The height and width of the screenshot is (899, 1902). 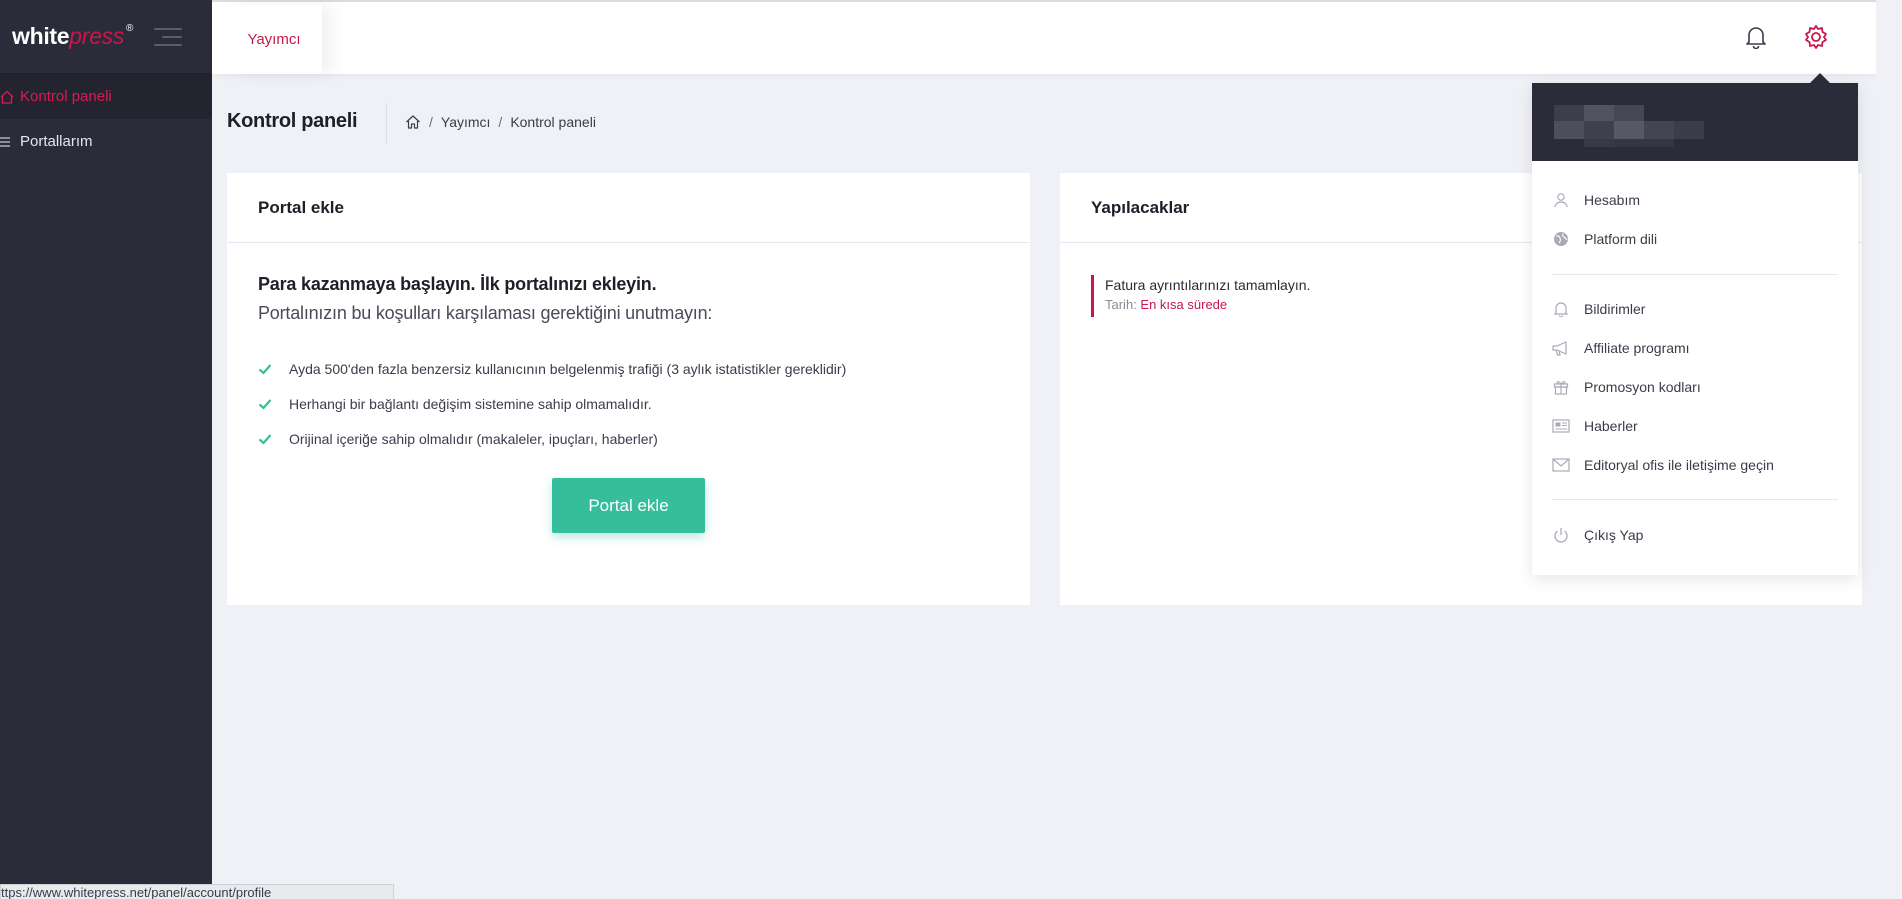 I want to click on todo-date-label: Tarih:, so click(x=1121, y=304).